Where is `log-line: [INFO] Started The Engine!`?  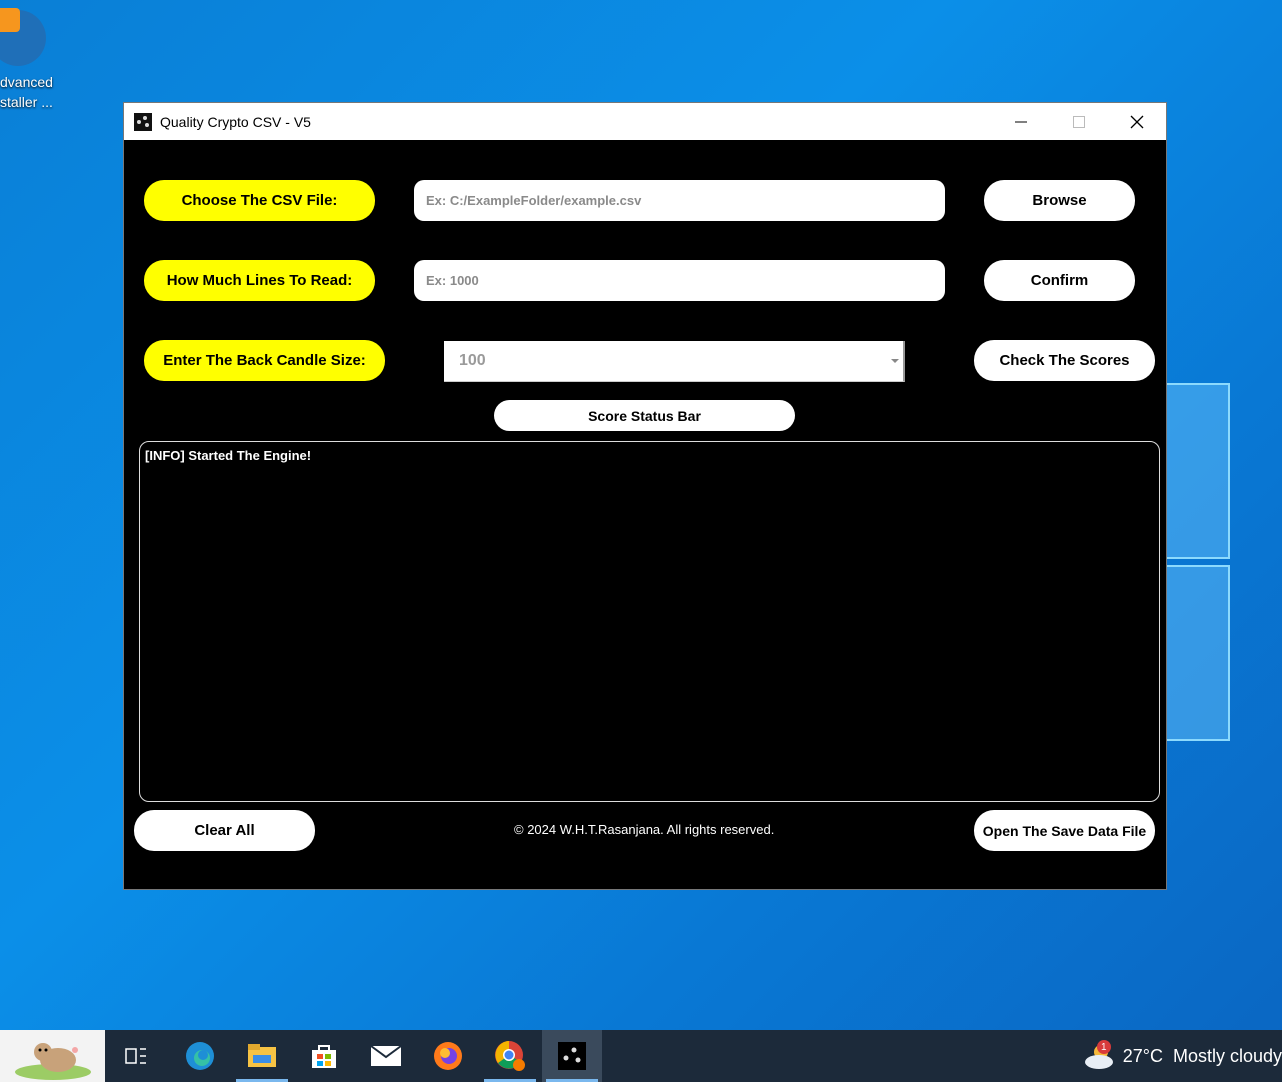 log-line: [INFO] Started The Engine! is located at coordinates (228, 455).